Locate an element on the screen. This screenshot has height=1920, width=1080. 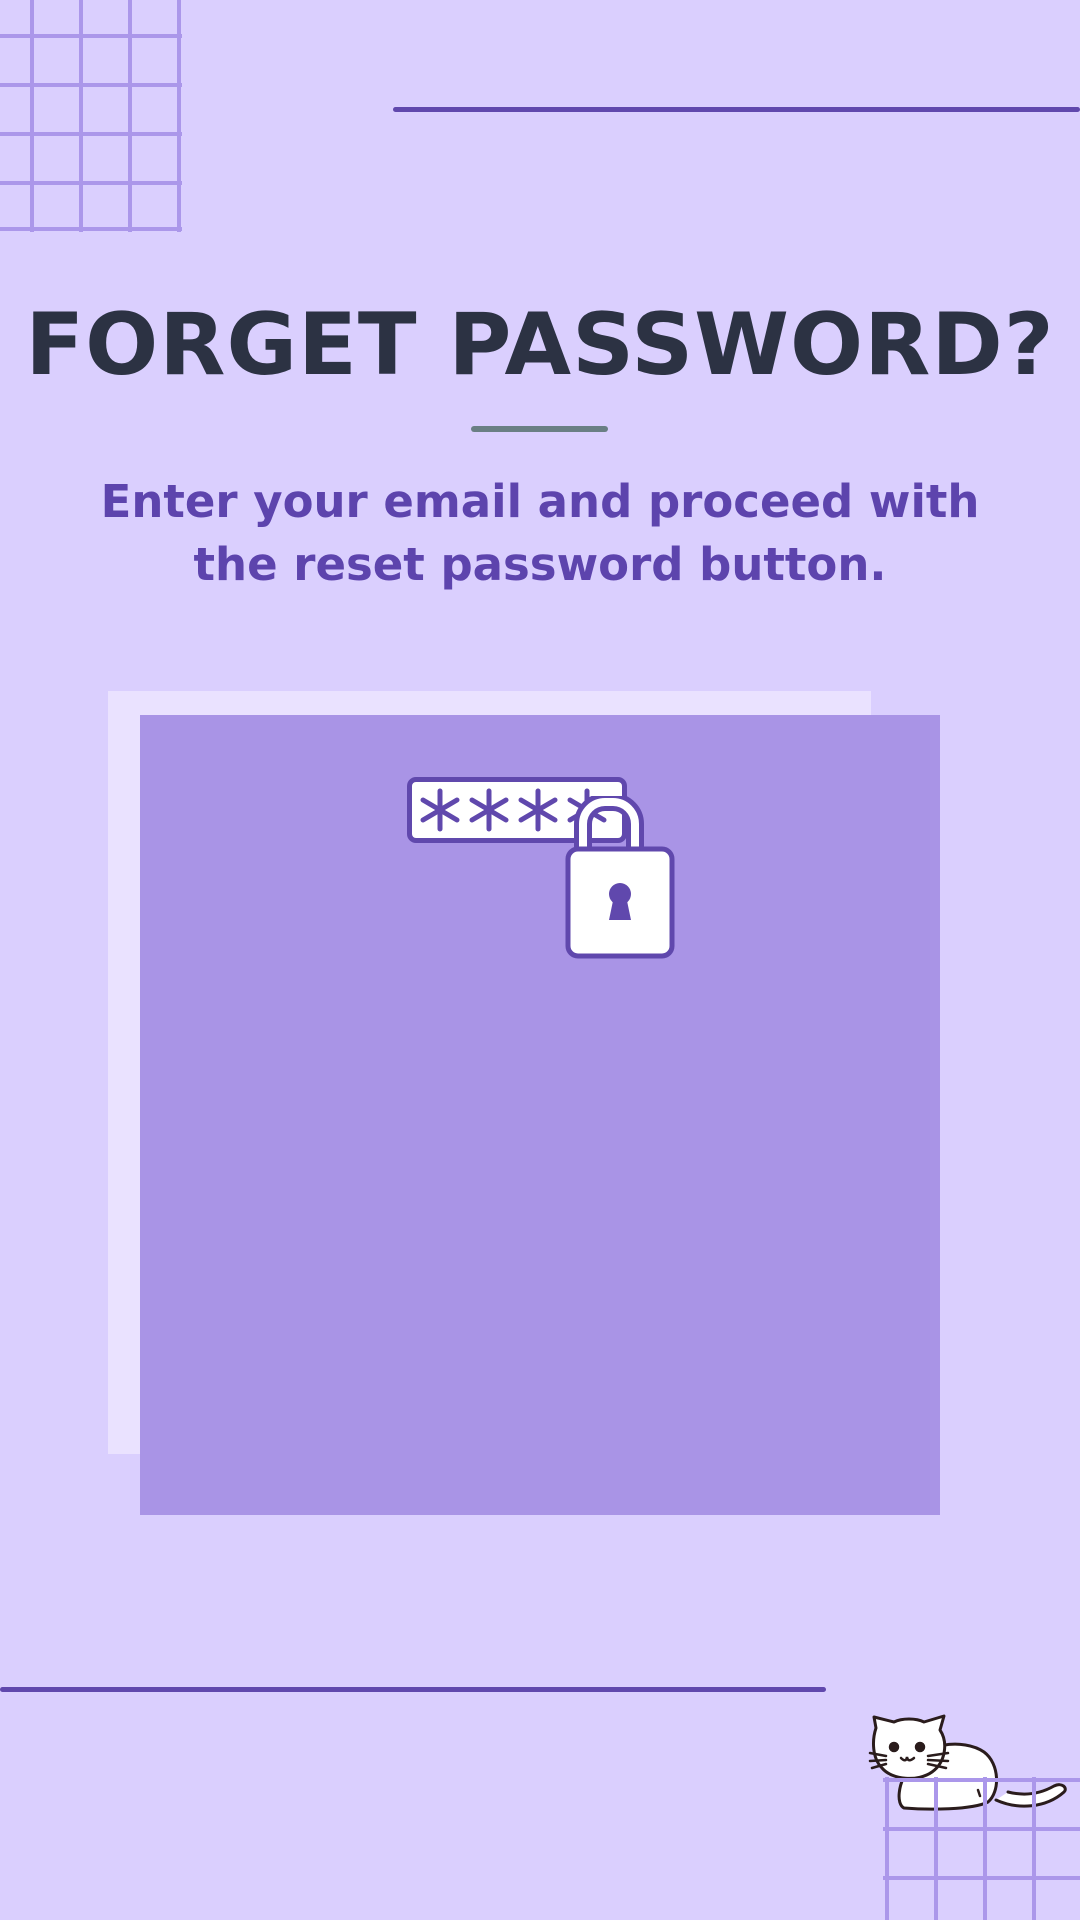
subtitle-line-1: Enter your email and proceed with is located at coordinates (540, 501).